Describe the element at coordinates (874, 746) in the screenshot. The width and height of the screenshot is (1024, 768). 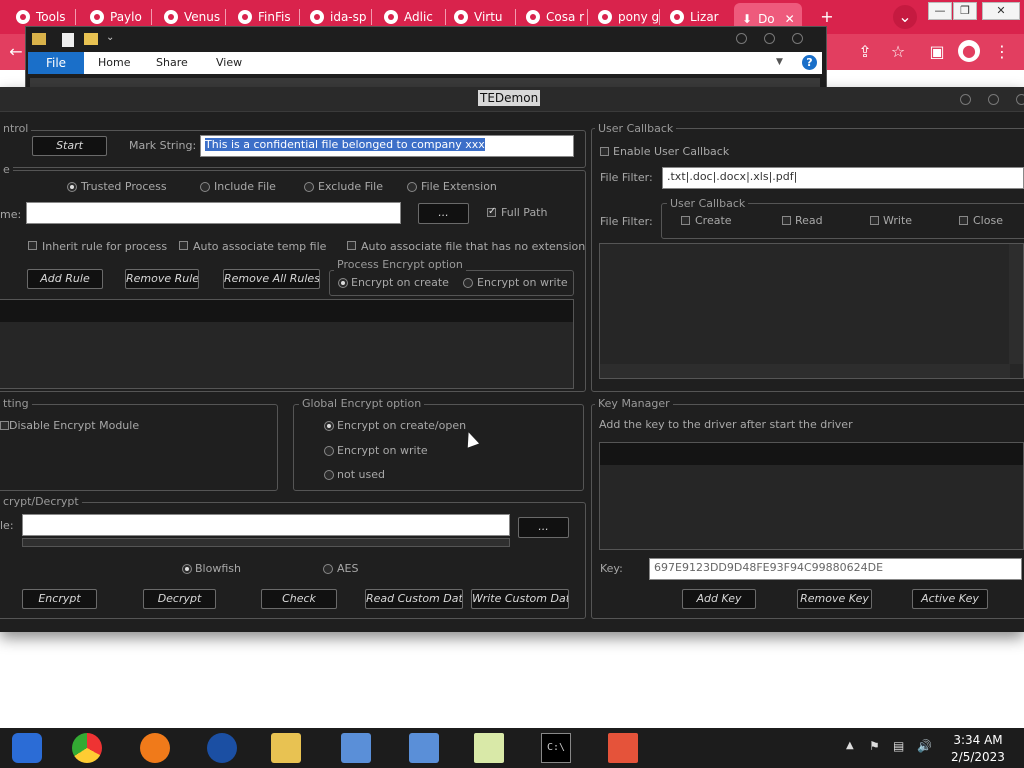
I see `flag-icon: ⚑` at that location.